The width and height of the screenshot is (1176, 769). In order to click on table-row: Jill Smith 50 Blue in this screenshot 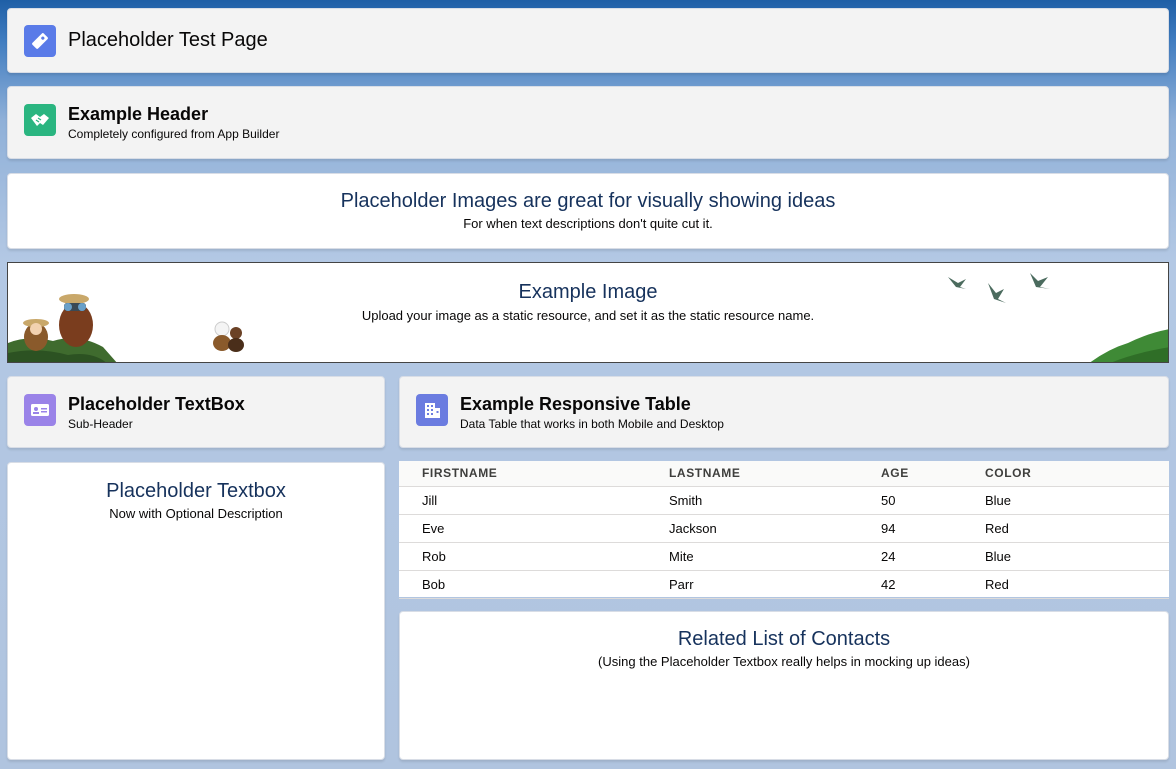, I will do `click(784, 500)`.